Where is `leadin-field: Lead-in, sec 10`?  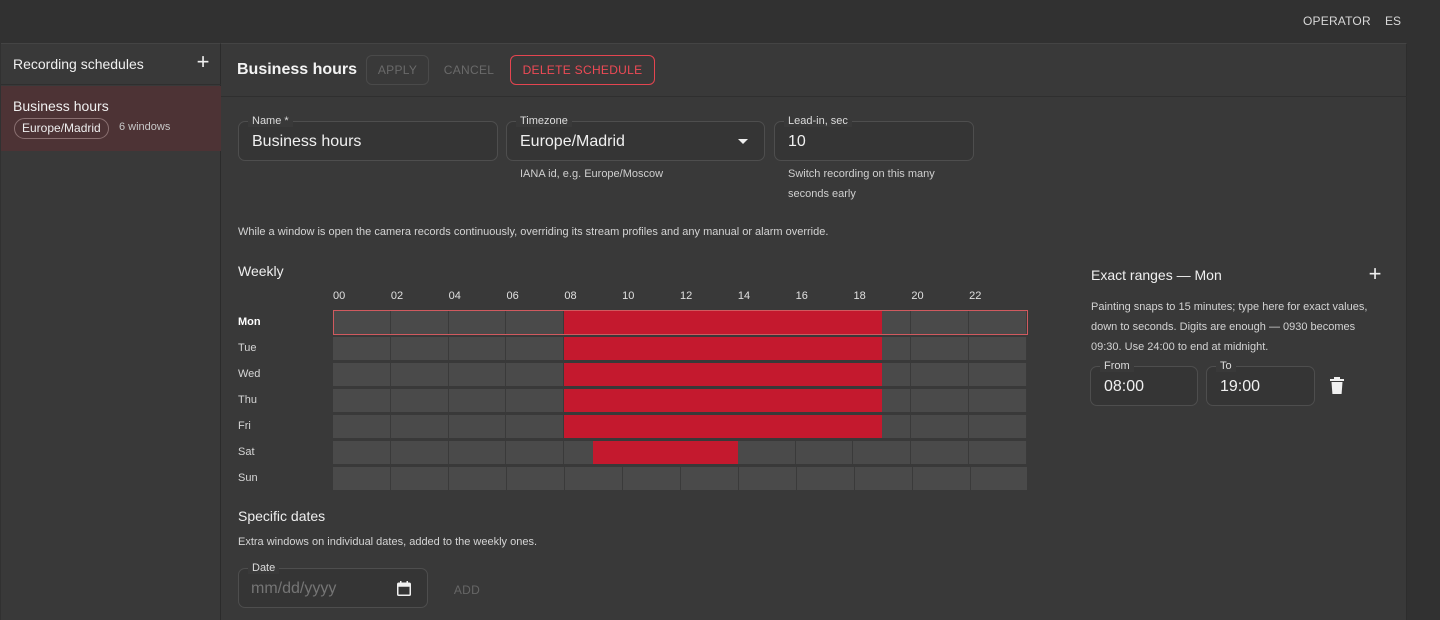 leadin-field: Lead-in, sec 10 is located at coordinates (874, 138).